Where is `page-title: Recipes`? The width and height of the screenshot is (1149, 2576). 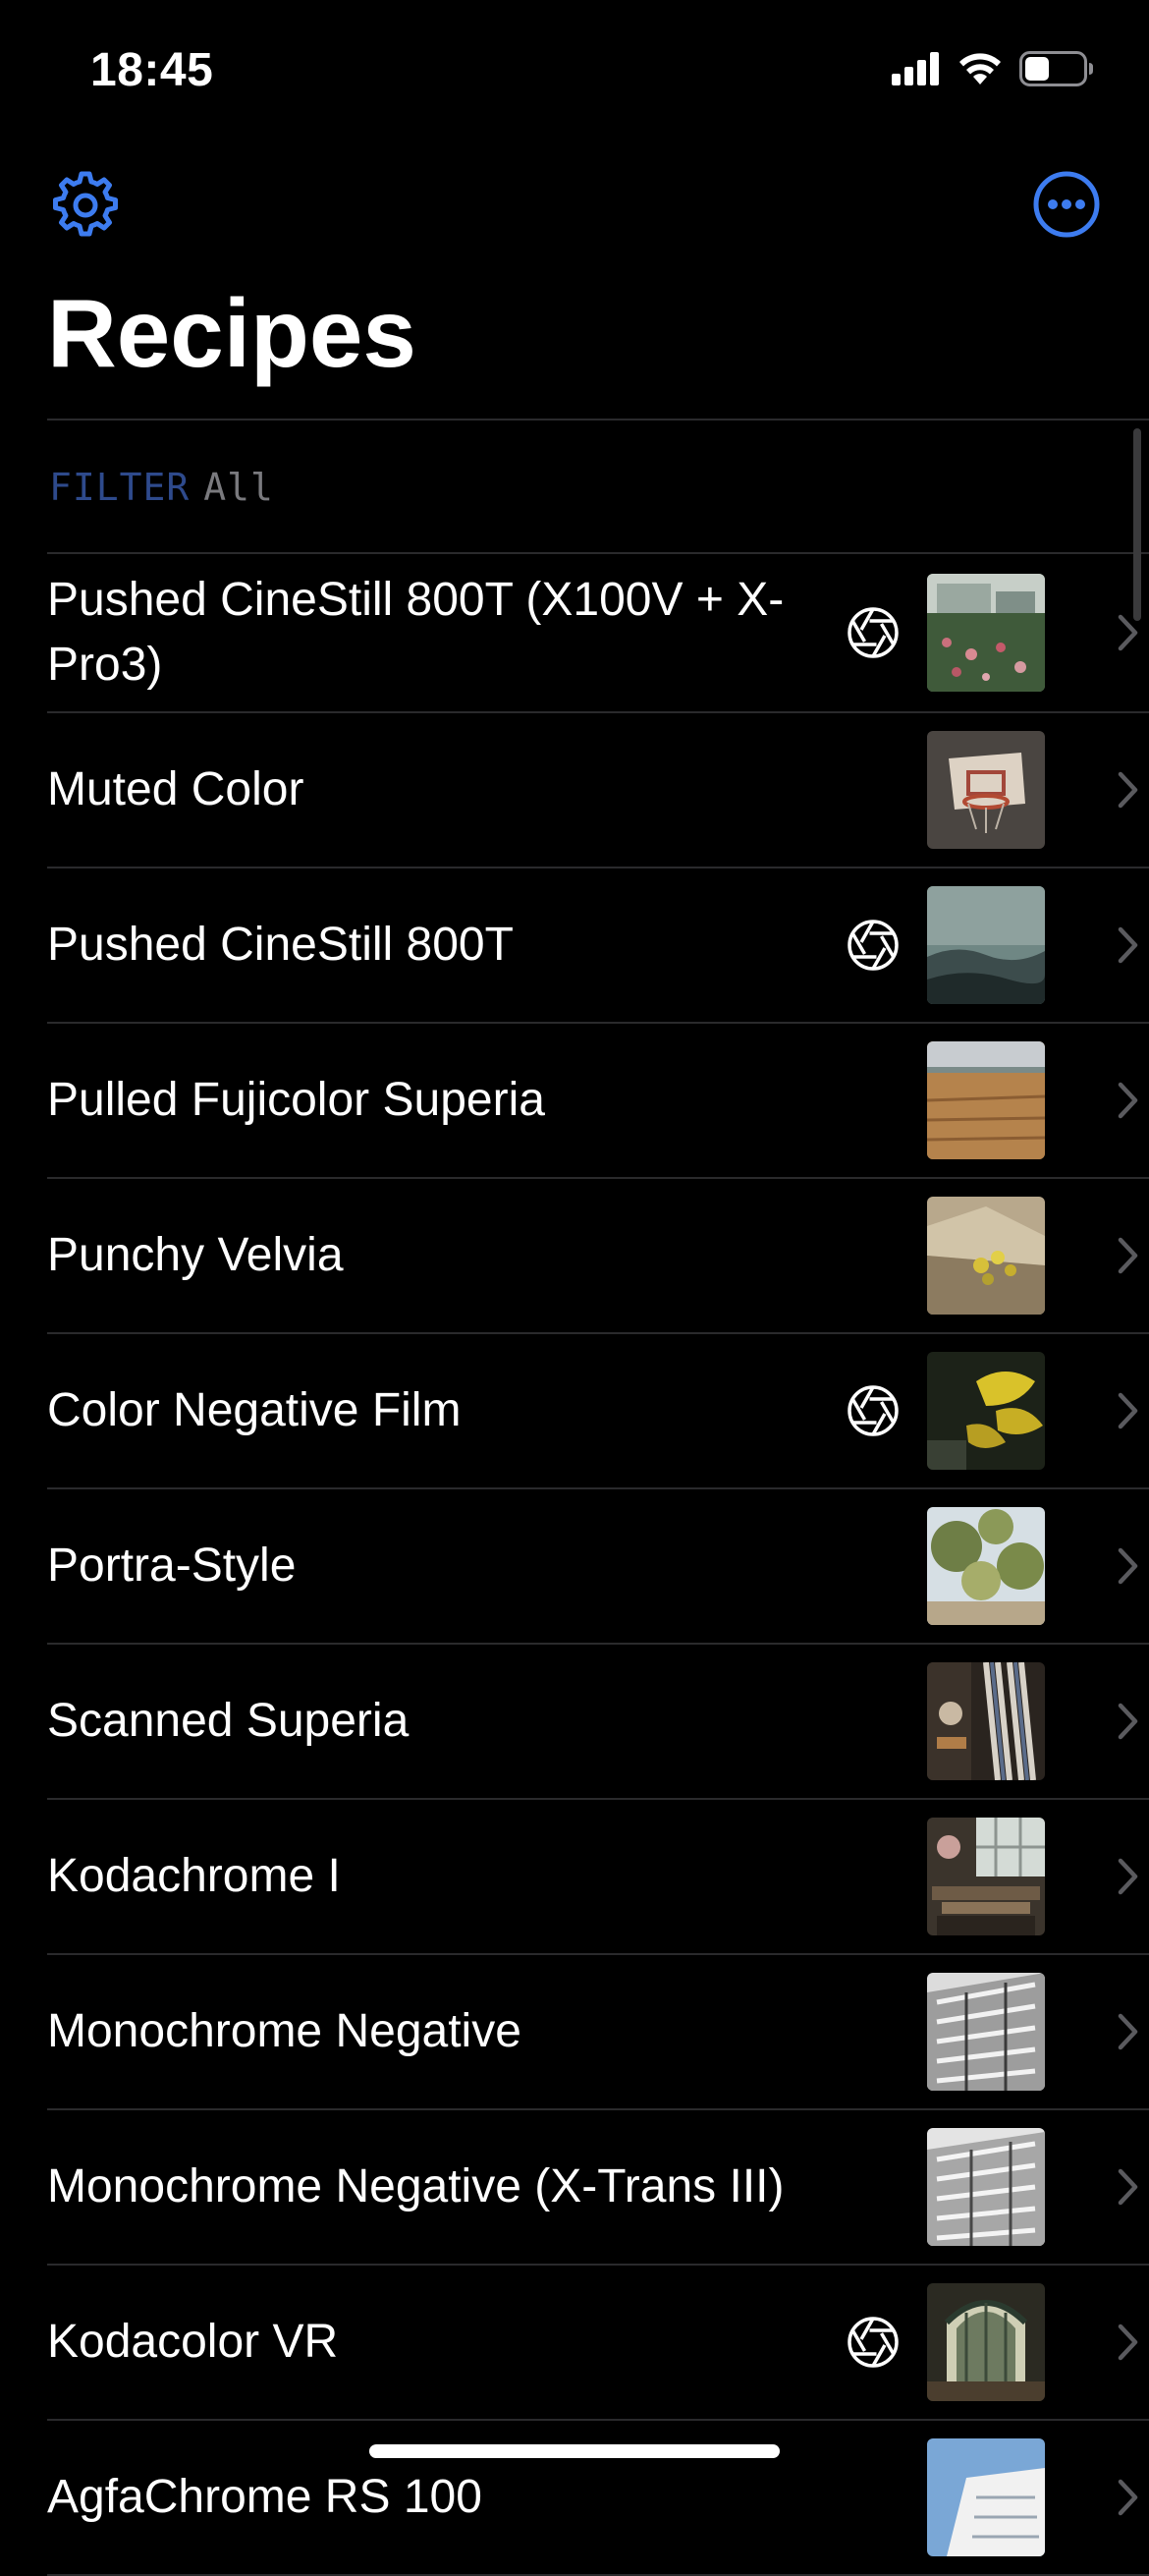
page-title: Recipes is located at coordinates (231, 333).